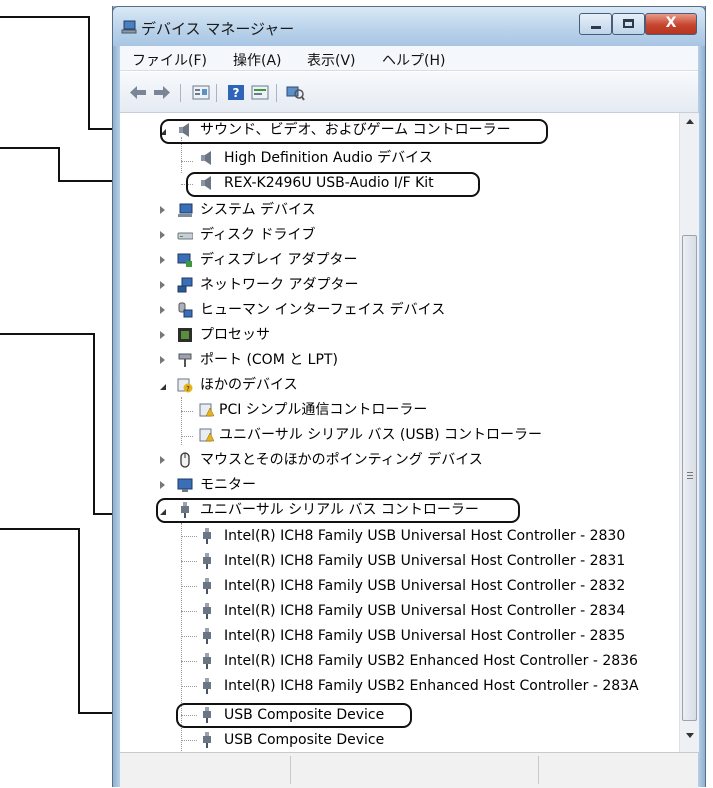 The width and height of the screenshot is (713, 788). I want to click on tree-category-system: システム デバイス, so click(399, 210).